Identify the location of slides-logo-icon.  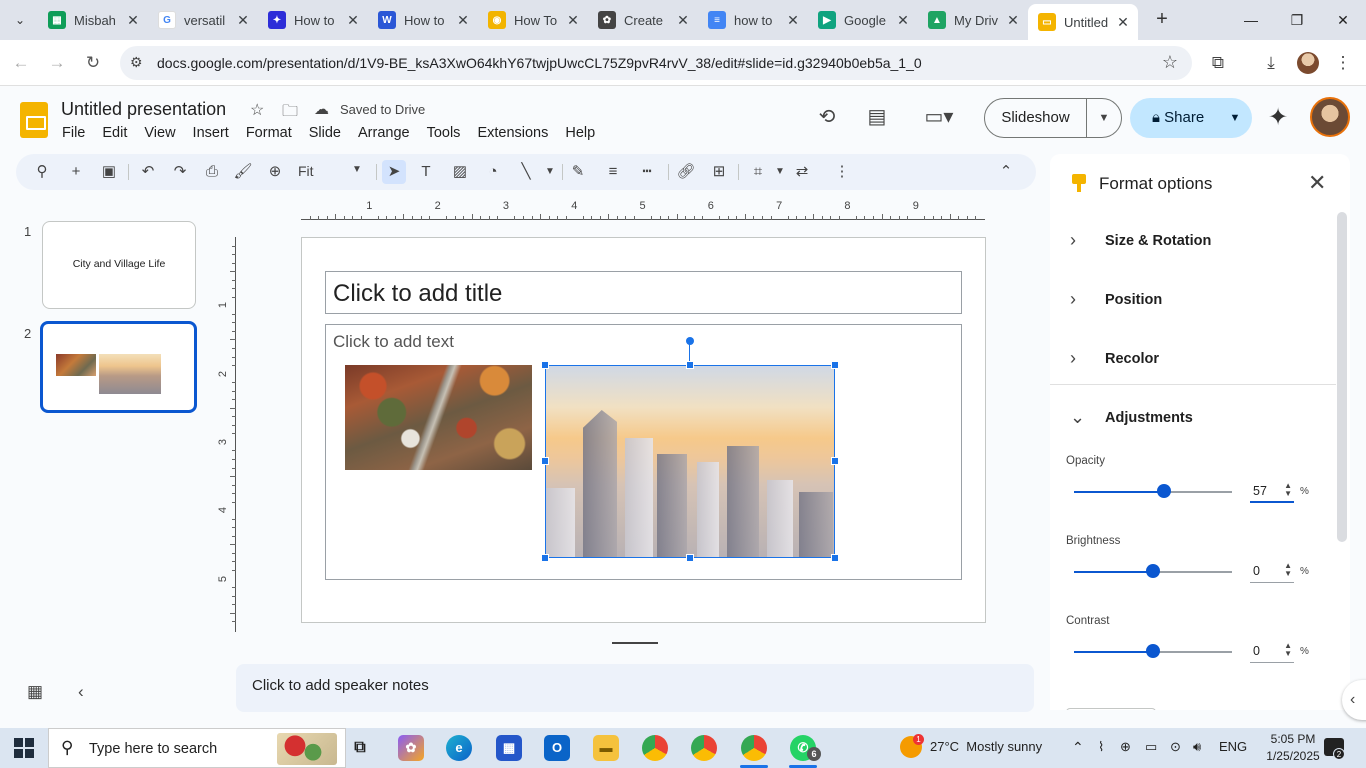
(34, 120).